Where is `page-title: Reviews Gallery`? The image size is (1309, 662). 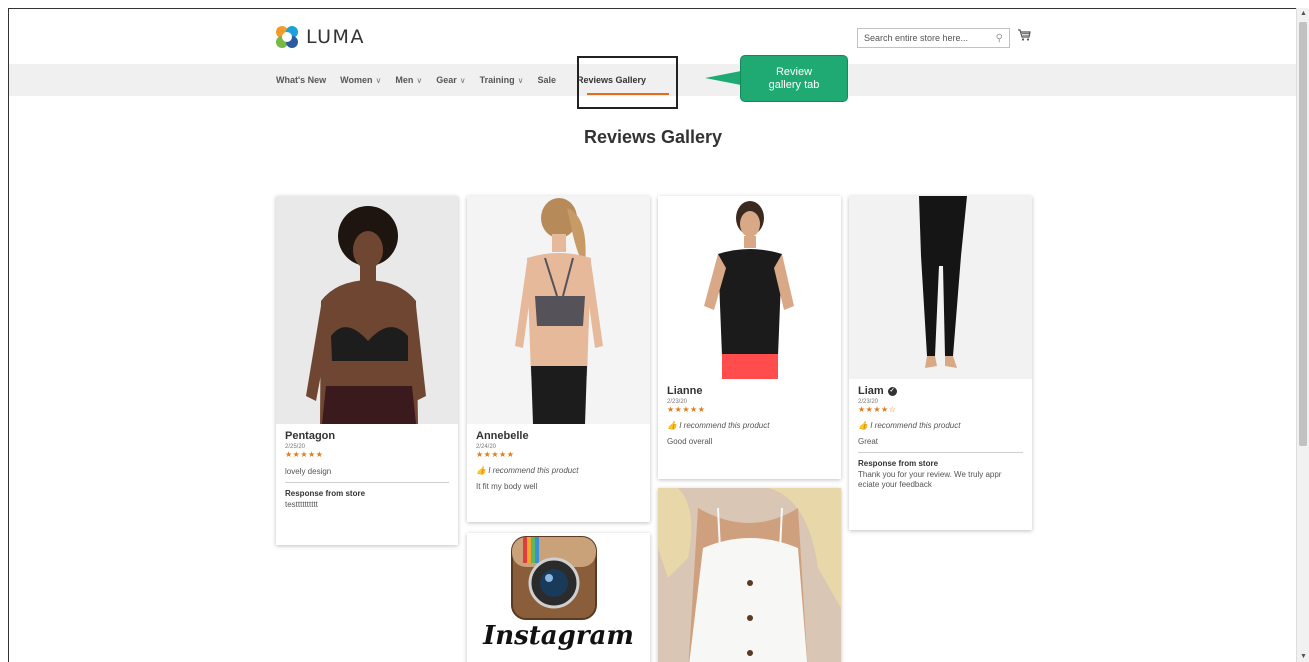
page-title: Reviews Gallery is located at coordinates (653, 137).